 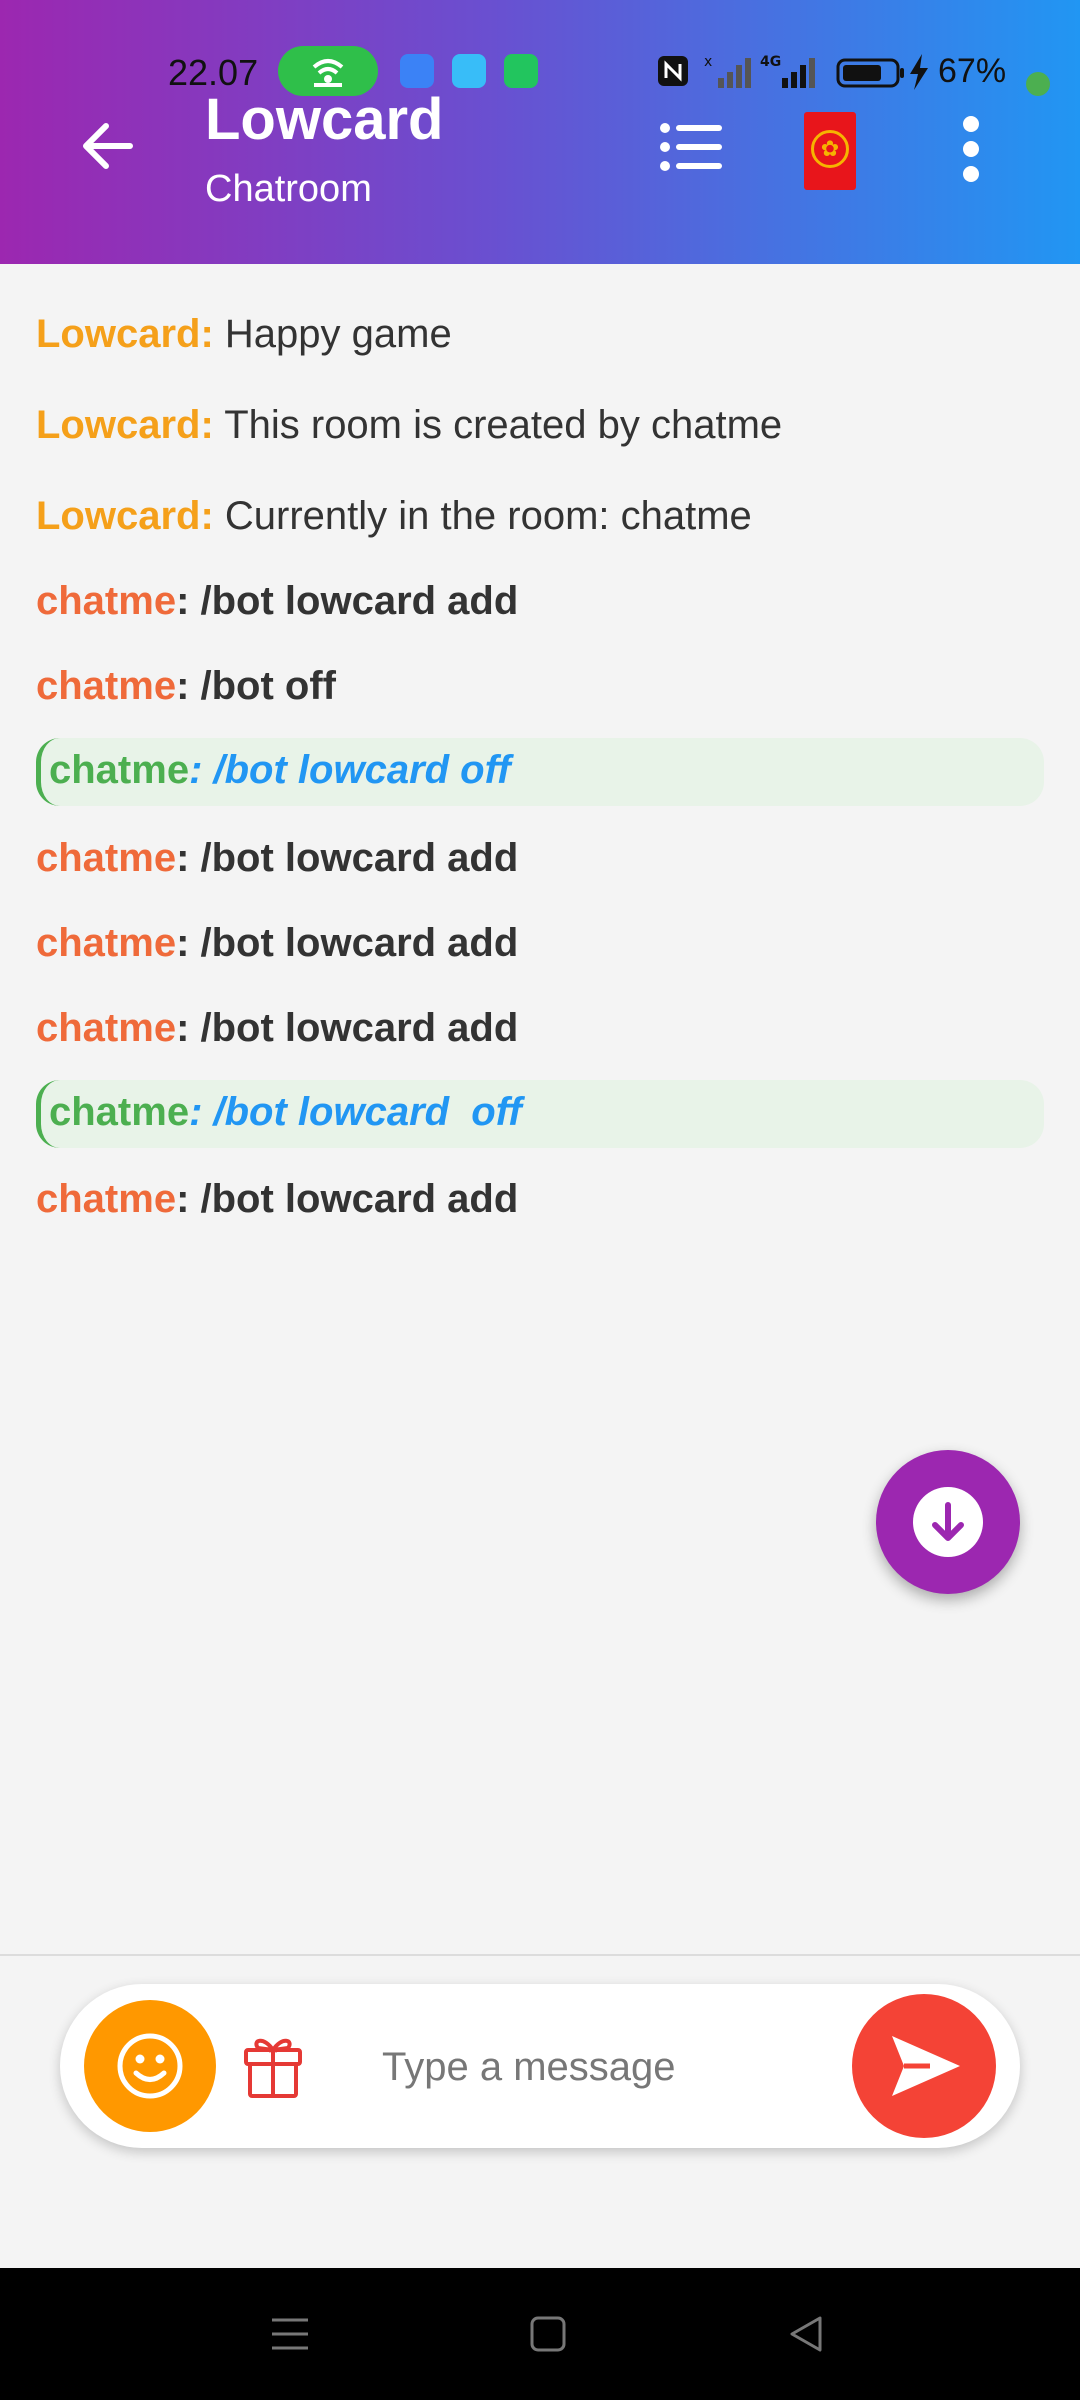 What do you see at coordinates (548, 2334) in the screenshot?
I see `home-nav-icon` at bounding box center [548, 2334].